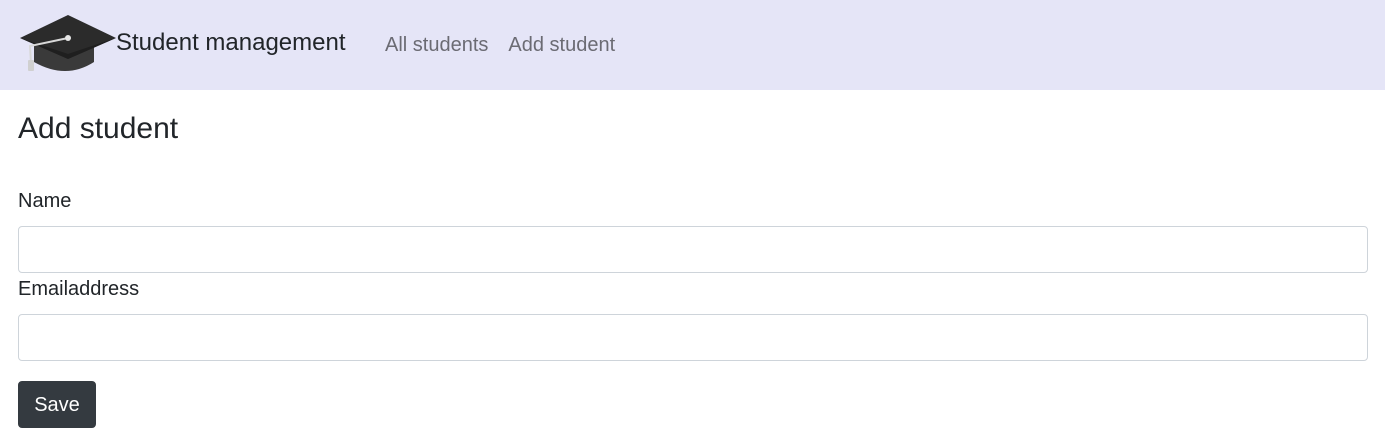 The width and height of the screenshot is (1385, 442). I want to click on name-label: Name, so click(45, 201).